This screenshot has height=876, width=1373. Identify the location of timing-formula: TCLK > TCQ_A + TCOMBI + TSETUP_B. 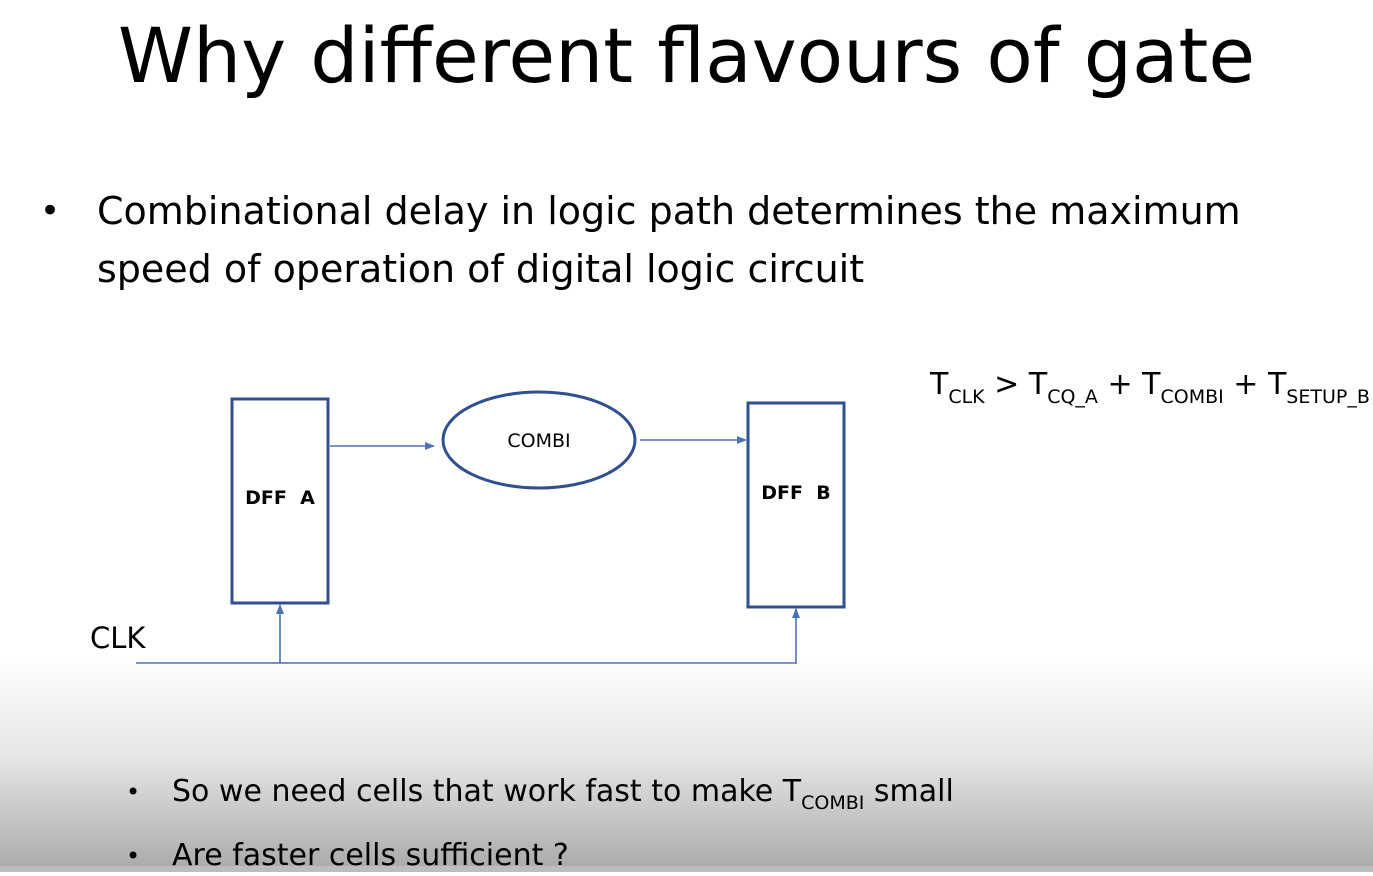
(1150, 386).